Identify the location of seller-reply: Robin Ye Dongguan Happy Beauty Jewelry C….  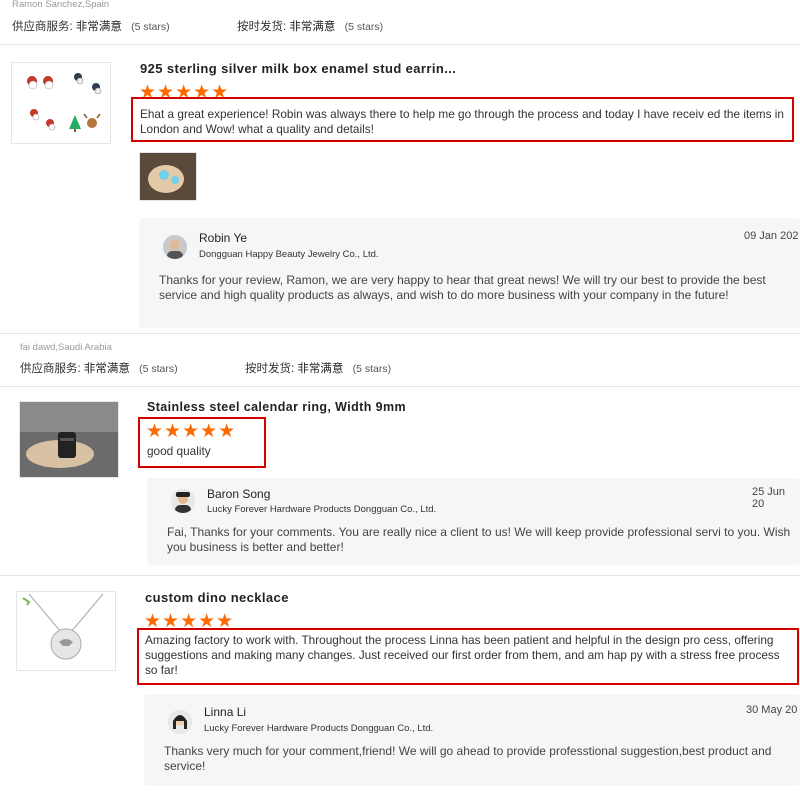
(469, 273).